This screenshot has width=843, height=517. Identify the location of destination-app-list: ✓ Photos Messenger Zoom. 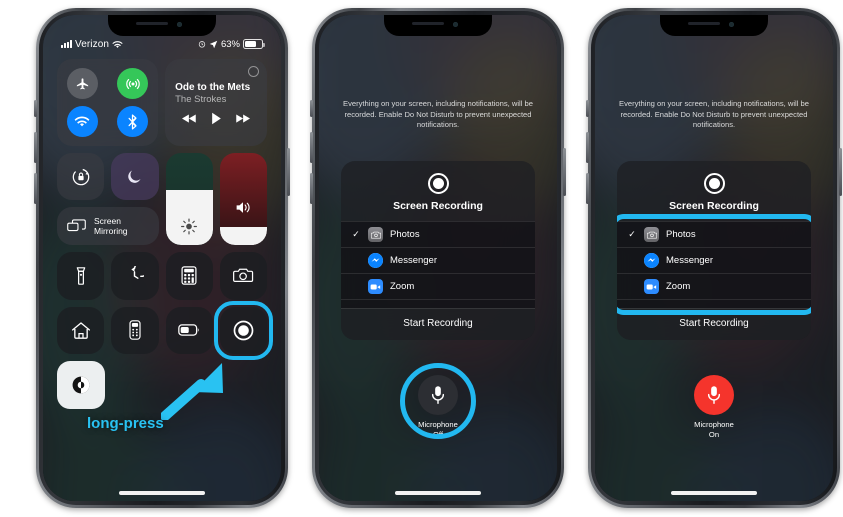
(438, 264).